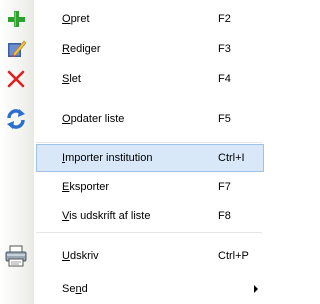 The image size is (320, 304). Describe the element at coordinates (71, 79) in the screenshot. I see `menu-item-label: Slet` at that location.